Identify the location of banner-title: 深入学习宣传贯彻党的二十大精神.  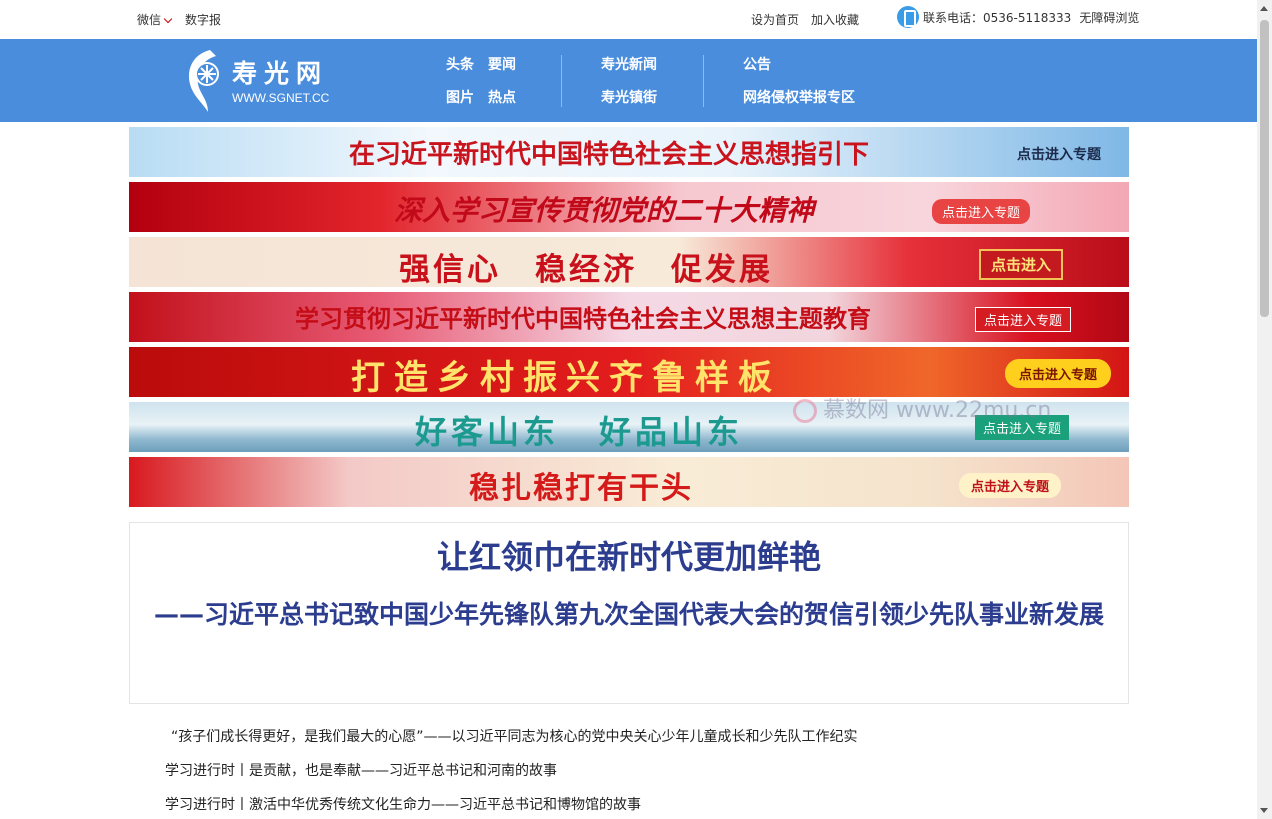
(604, 210).